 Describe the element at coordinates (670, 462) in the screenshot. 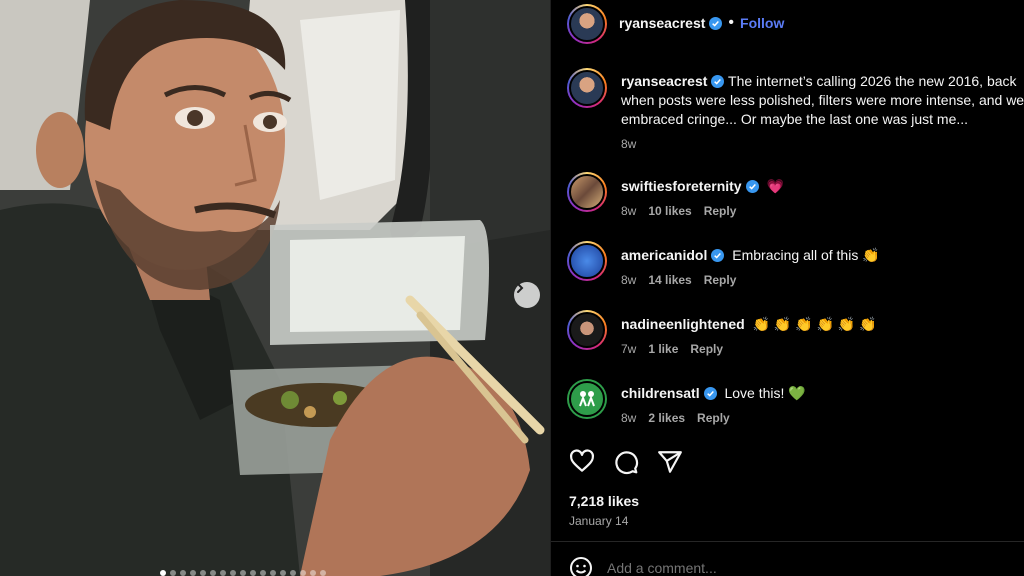

I see `share-icon` at that location.